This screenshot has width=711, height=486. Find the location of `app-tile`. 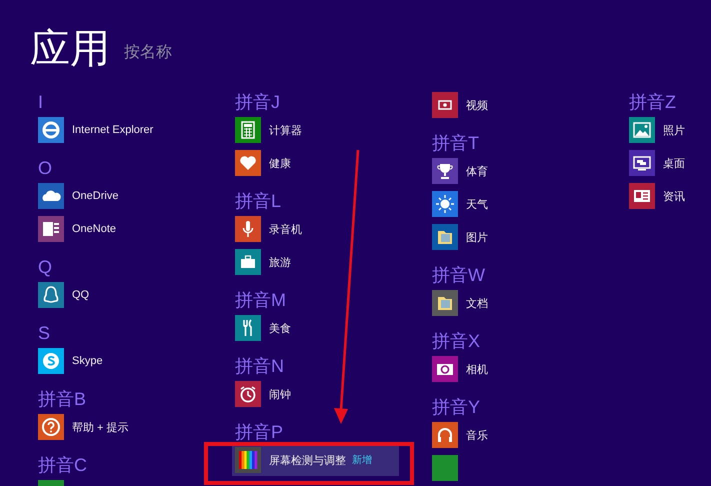

app-tile is located at coordinates (445, 468).